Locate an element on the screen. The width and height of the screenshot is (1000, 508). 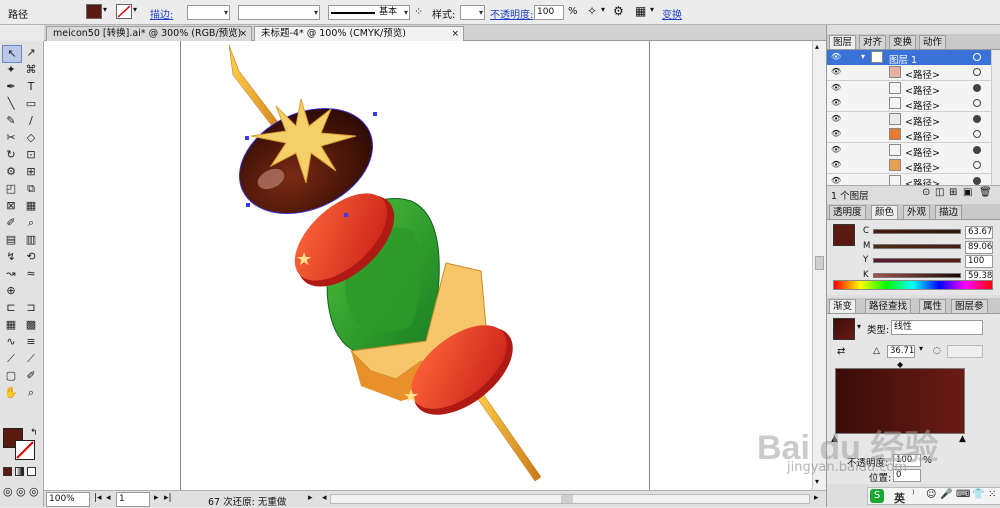
magic-wand-icon: ✦ is located at coordinates (11, 70).